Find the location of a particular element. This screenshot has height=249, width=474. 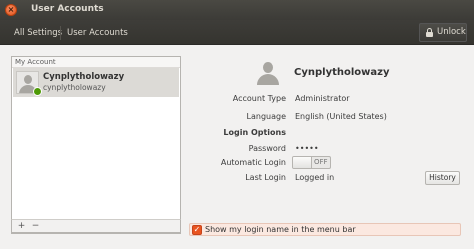

password-label: Password is located at coordinates (267, 148).